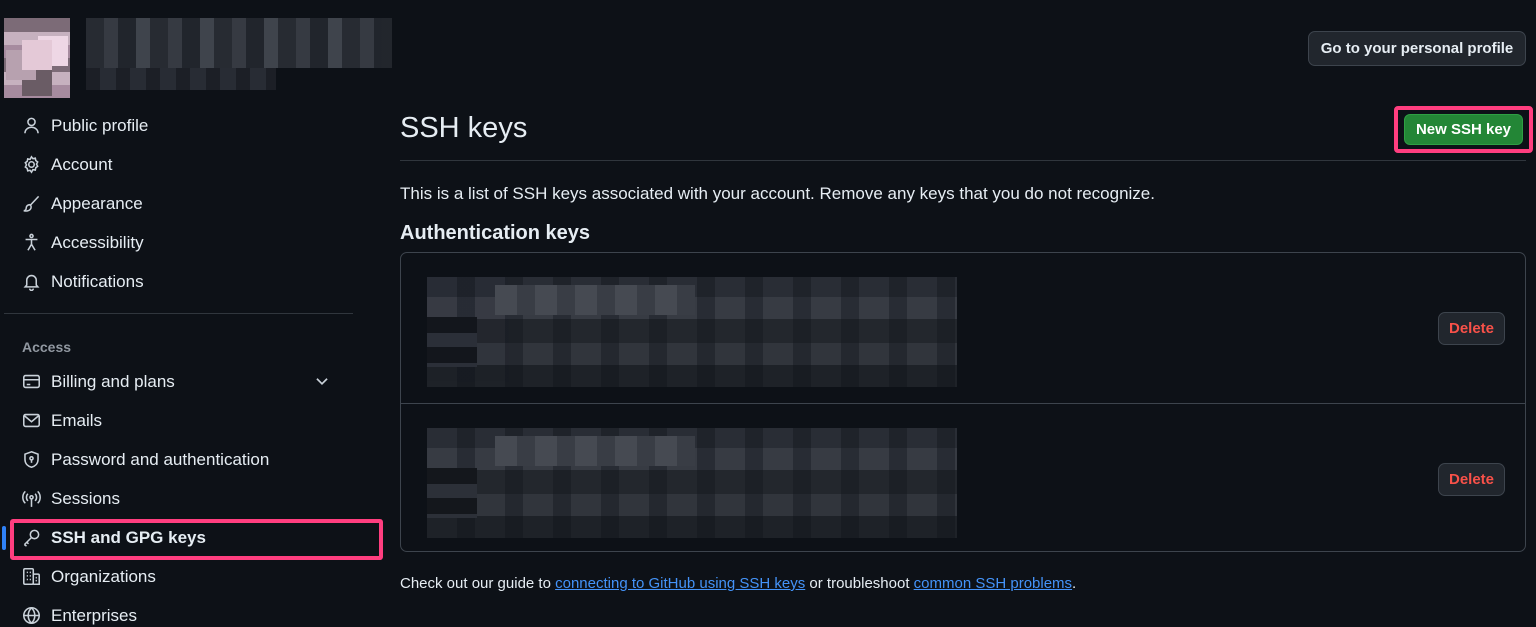 The width and height of the screenshot is (1536, 627). I want to click on sidebar-item-ssh-gpg-keys: SSH and GPG keys, so click(197, 539).